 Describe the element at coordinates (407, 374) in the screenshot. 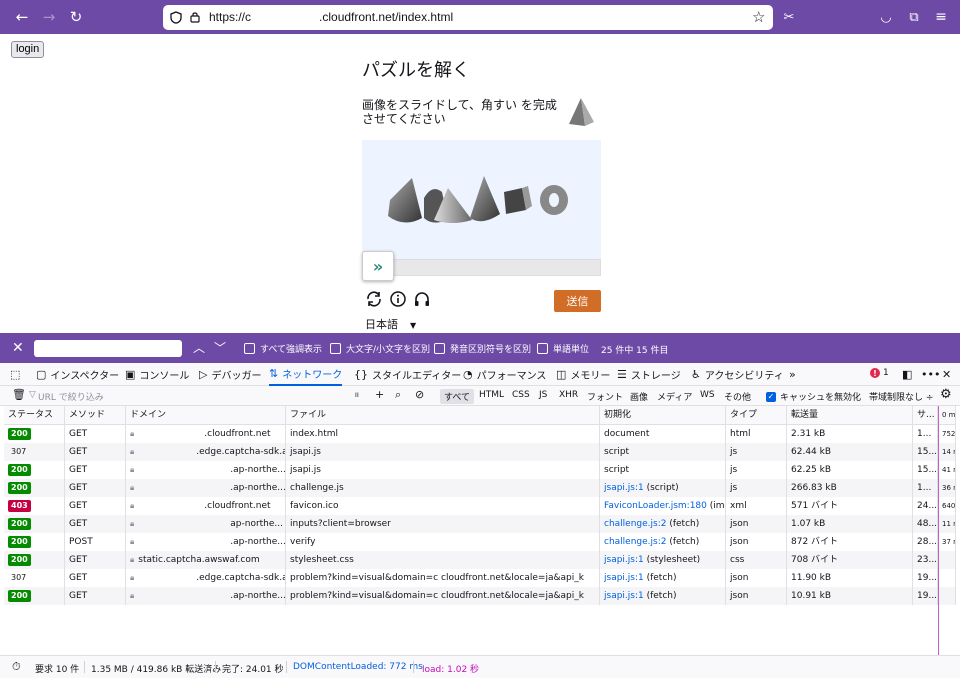

I see `tab-style-editor: {} スタイルエディター` at that location.